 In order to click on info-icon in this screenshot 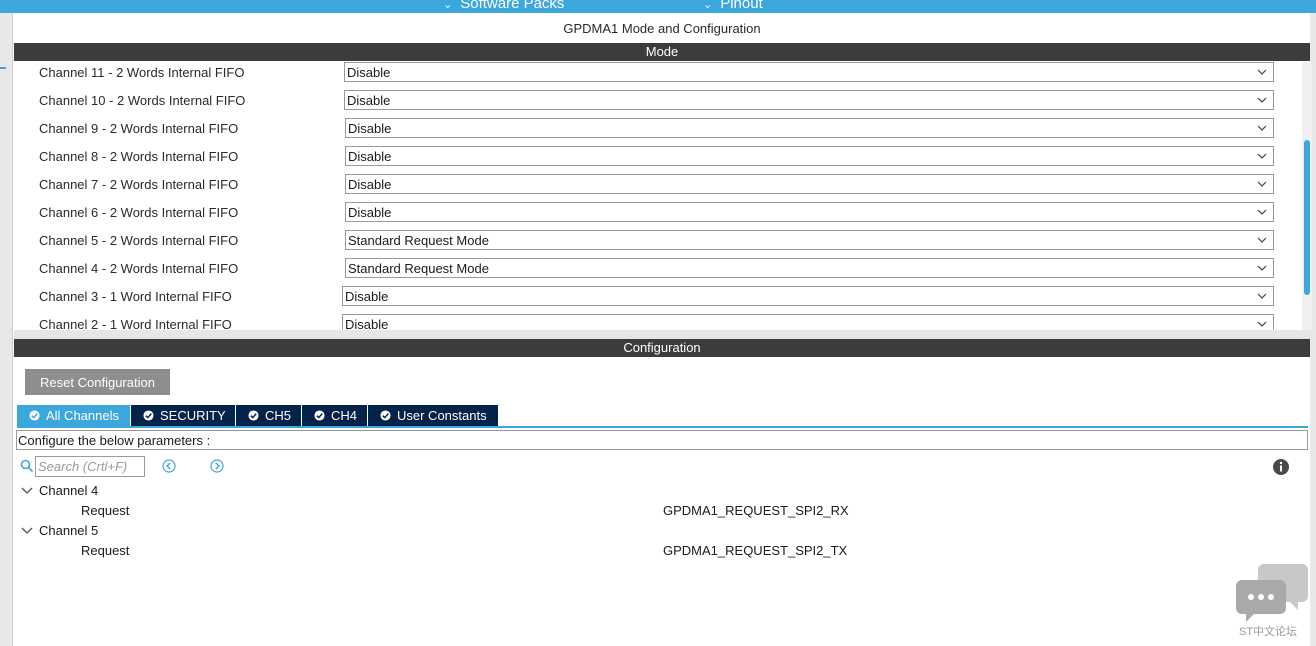, I will do `click(1281, 467)`.